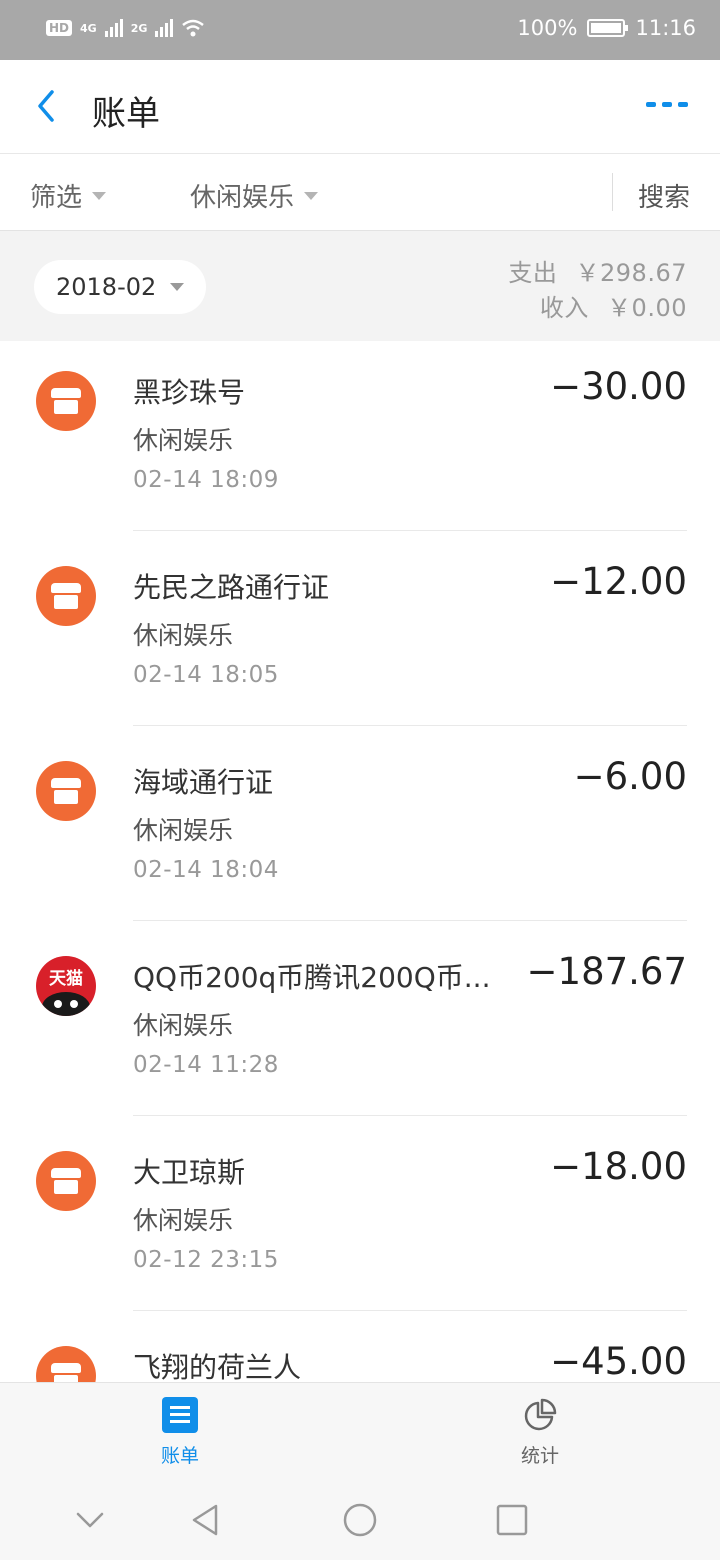 The height and width of the screenshot is (1560, 720). I want to click on transaction-row: 黑珍珠号 休闲娱乐 02-14 18:09 −30.00, so click(360, 454).